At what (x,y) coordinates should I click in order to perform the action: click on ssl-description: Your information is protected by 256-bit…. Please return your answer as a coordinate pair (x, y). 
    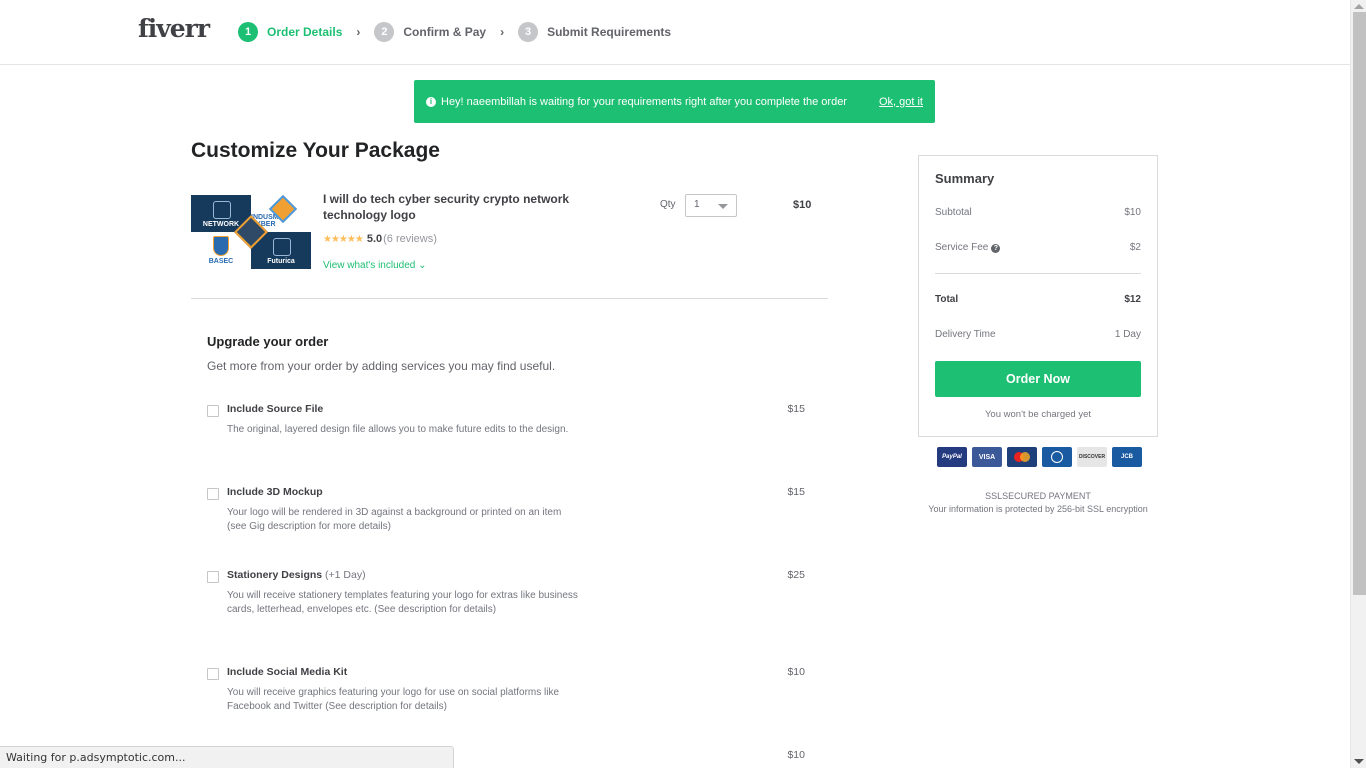
    Looking at the image, I should click on (1038, 509).